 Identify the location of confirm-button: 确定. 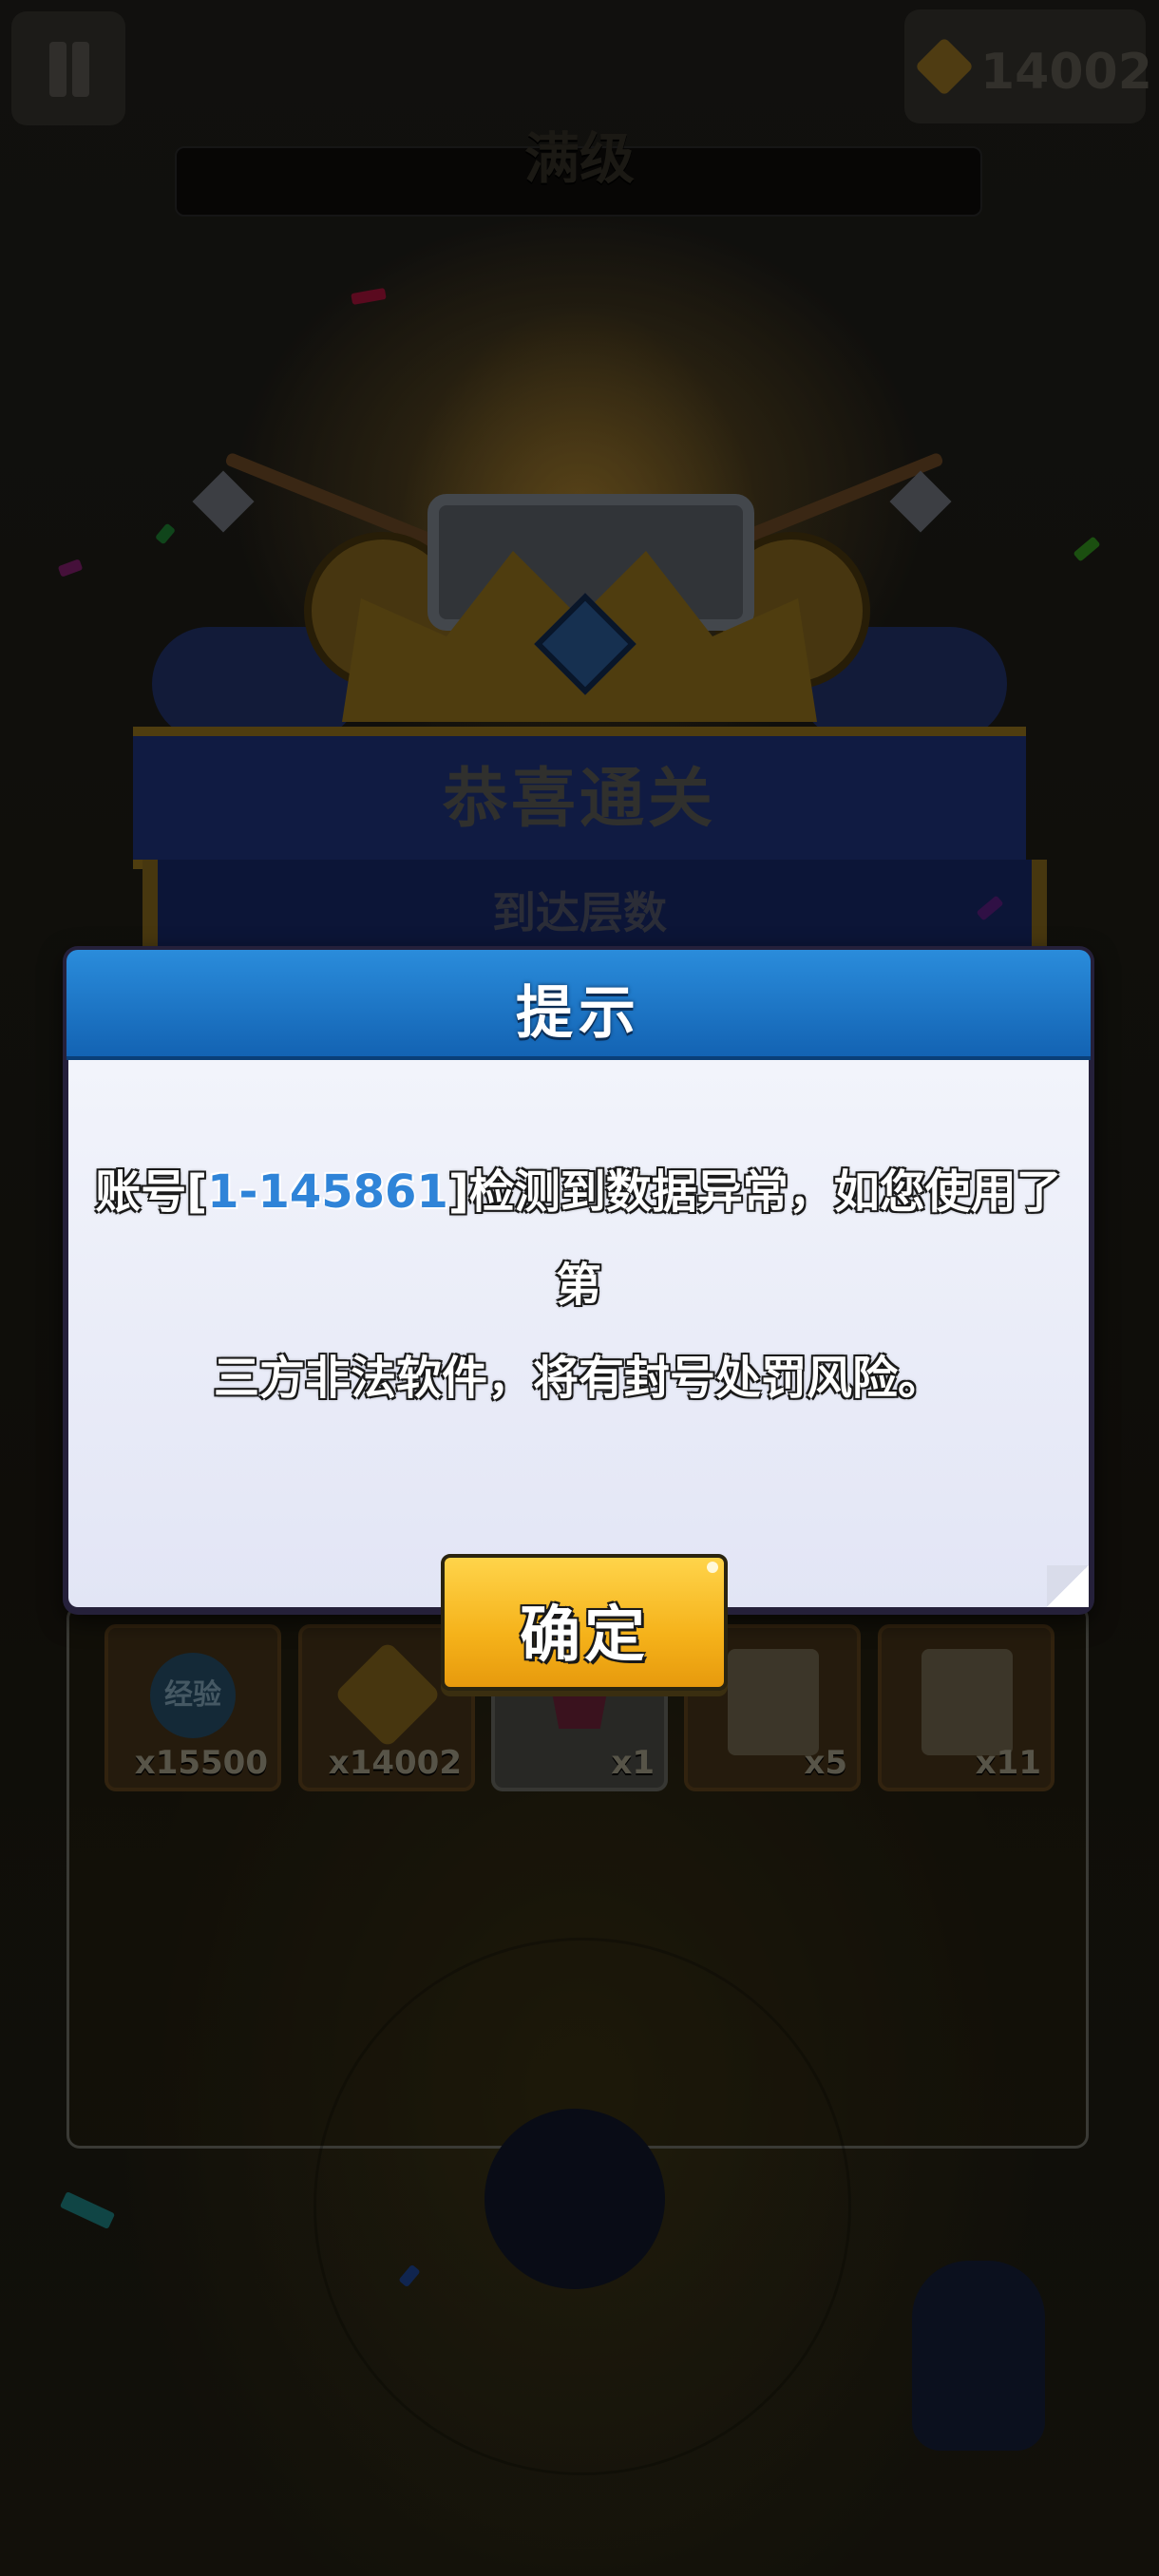
(584, 1622).